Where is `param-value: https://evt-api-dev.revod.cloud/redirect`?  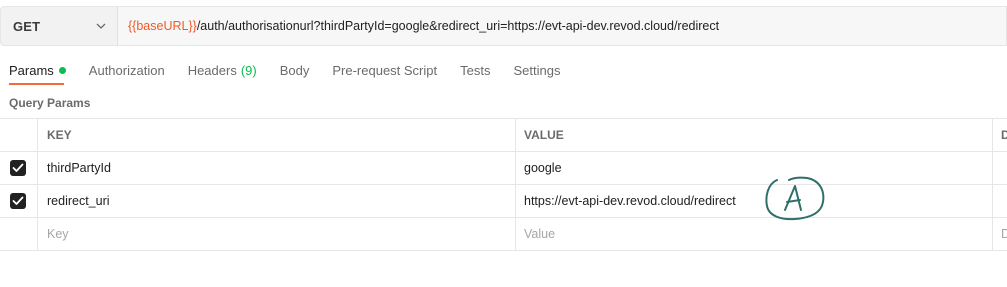 param-value: https://evt-api-dev.revod.cloud/redirect is located at coordinates (754, 201).